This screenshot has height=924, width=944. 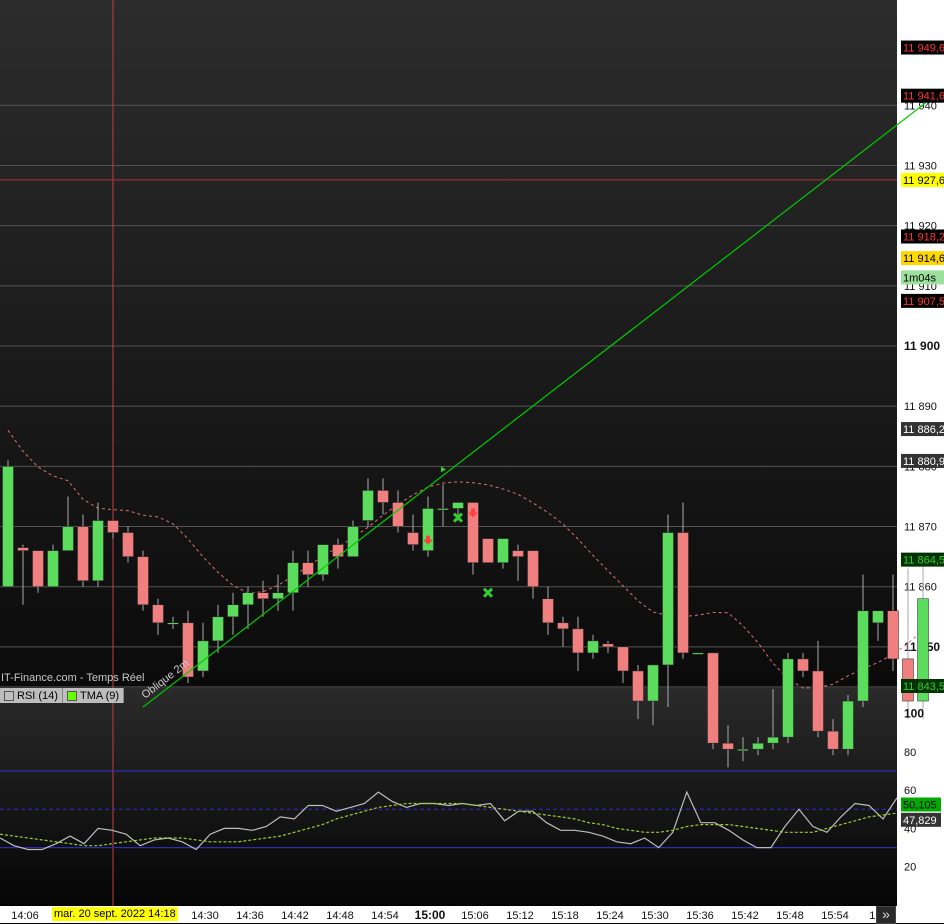 What do you see at coordinates (385, 916) in the screenshot?
I see `time-tick-label: 14:54` at bounding box center [385, 916].